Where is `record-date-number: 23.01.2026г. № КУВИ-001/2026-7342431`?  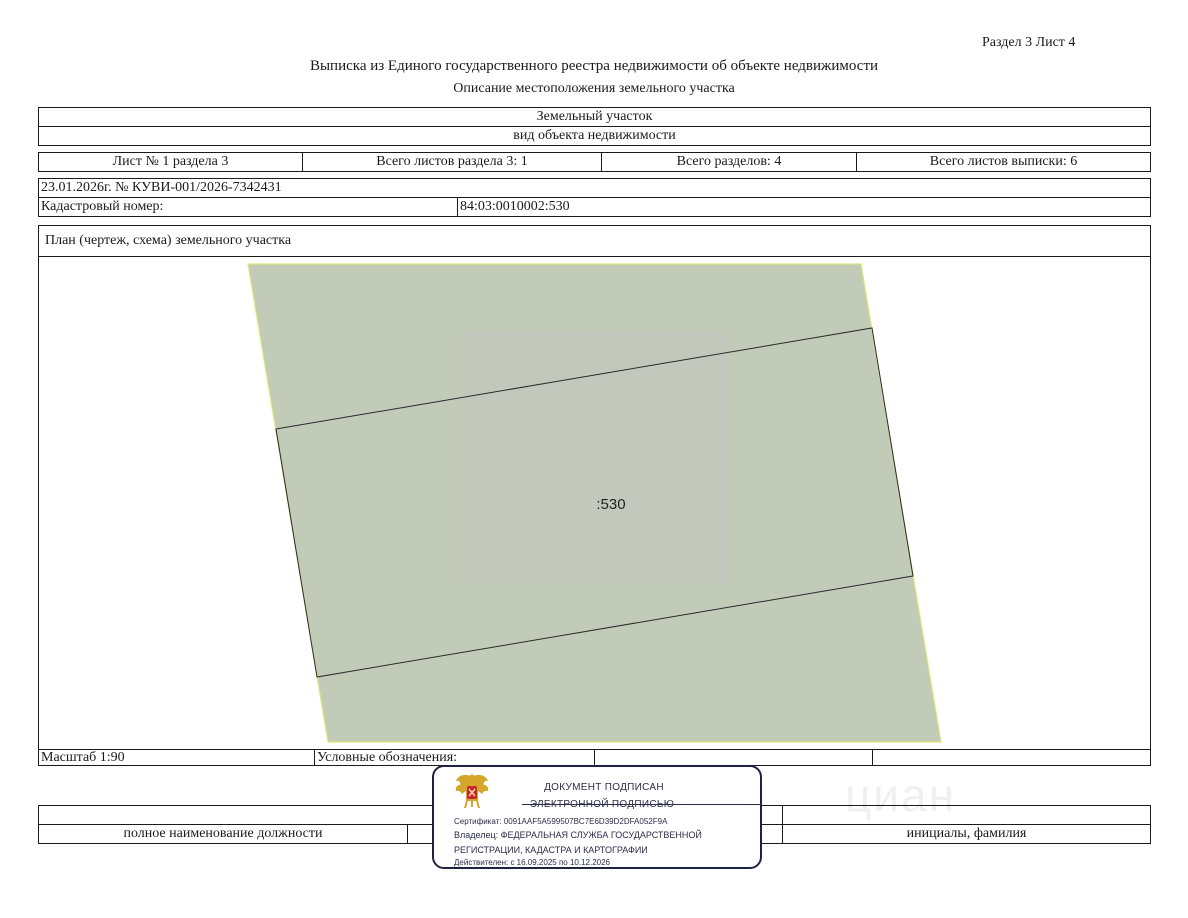
record-date-number: 23.01.2026г. № КУВИ-001/2026-7342431 is located at coordinates (594, 188).